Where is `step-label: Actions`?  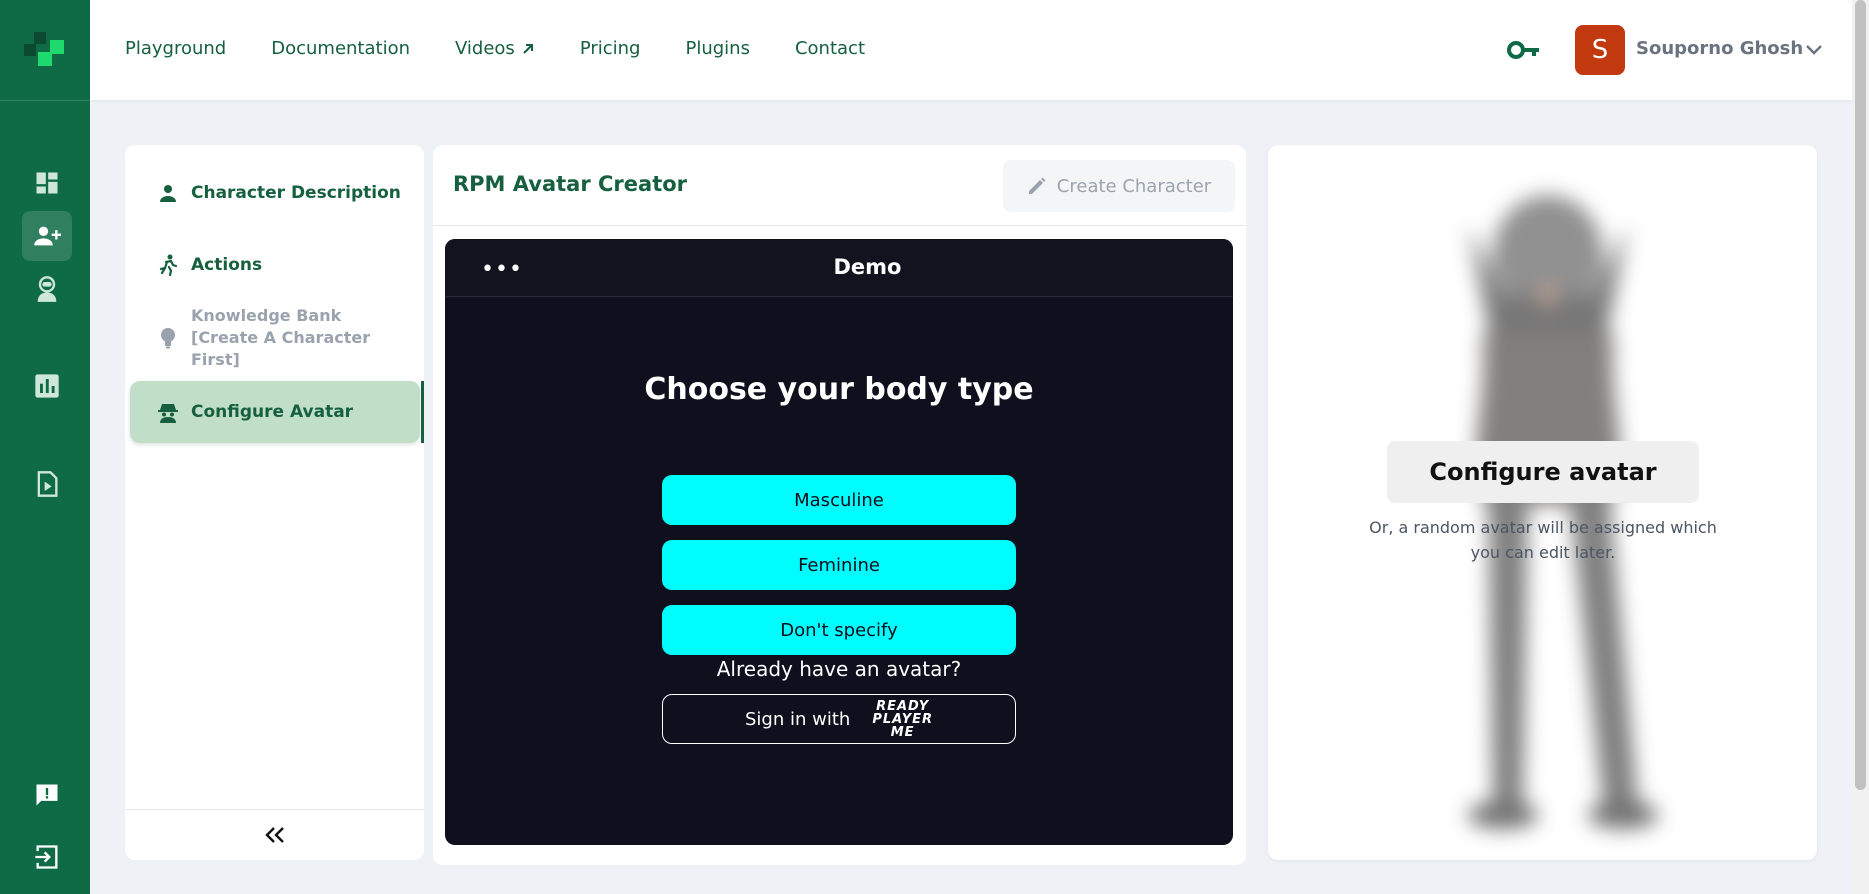
step-label: Actions is located at coordinates (227, 265).